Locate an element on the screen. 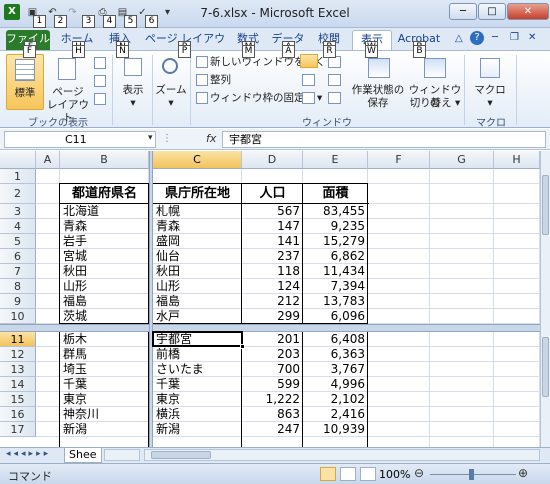 The width and height of the screenshot is (550, 484). split-toggle-icon is located at coordinates (309, 61).